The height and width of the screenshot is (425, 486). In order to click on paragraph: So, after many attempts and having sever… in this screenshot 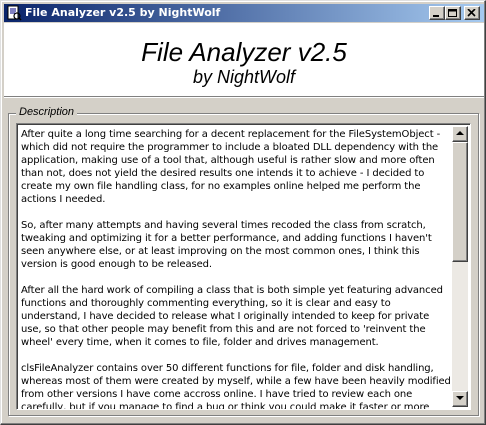, I will do `click(226, 245)`.